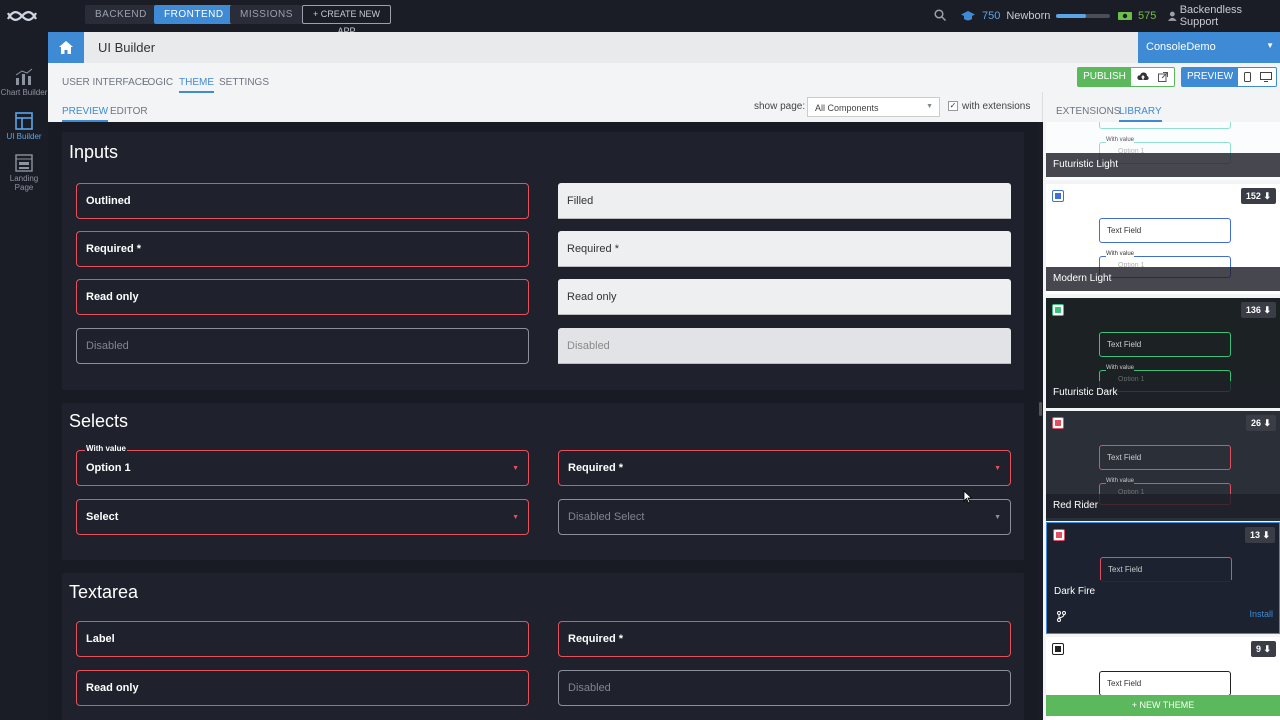  I want to click on tab-theme: THEME, so click(196, 85).